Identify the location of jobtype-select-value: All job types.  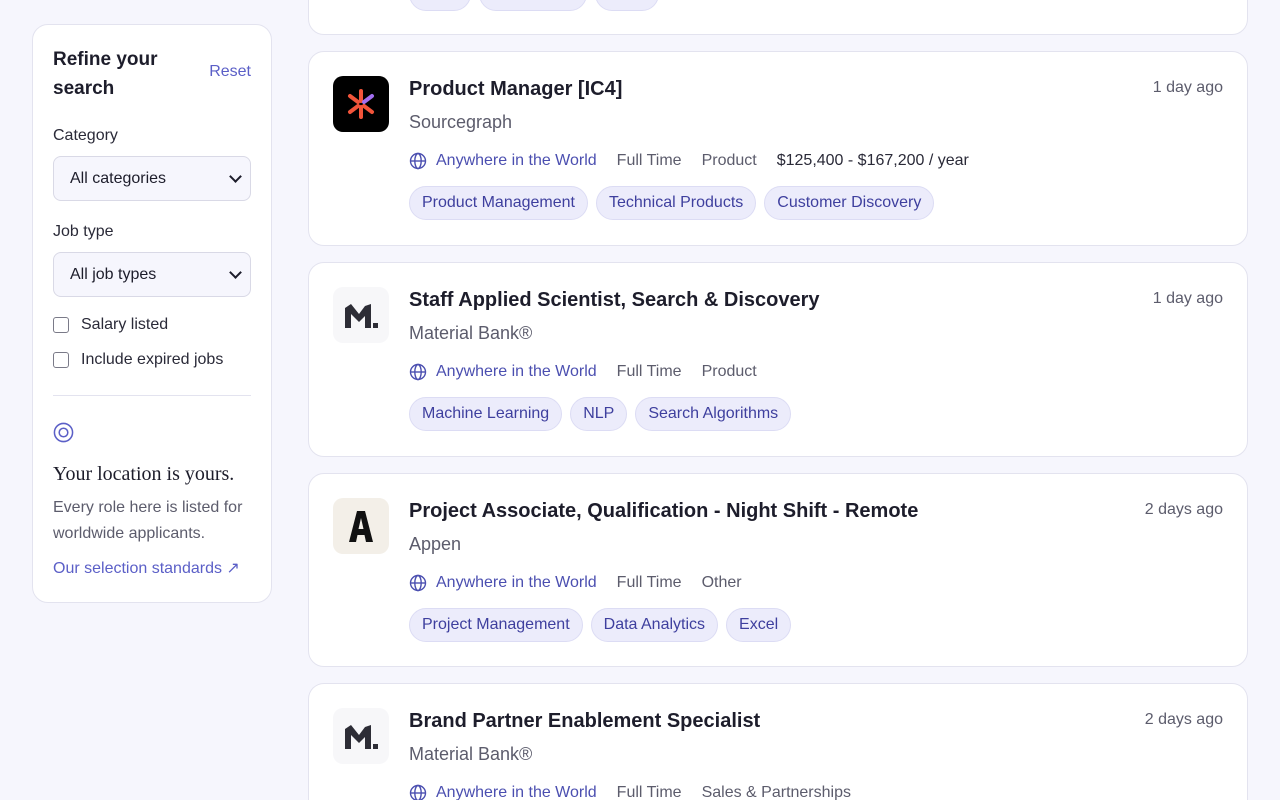
(113, 274).